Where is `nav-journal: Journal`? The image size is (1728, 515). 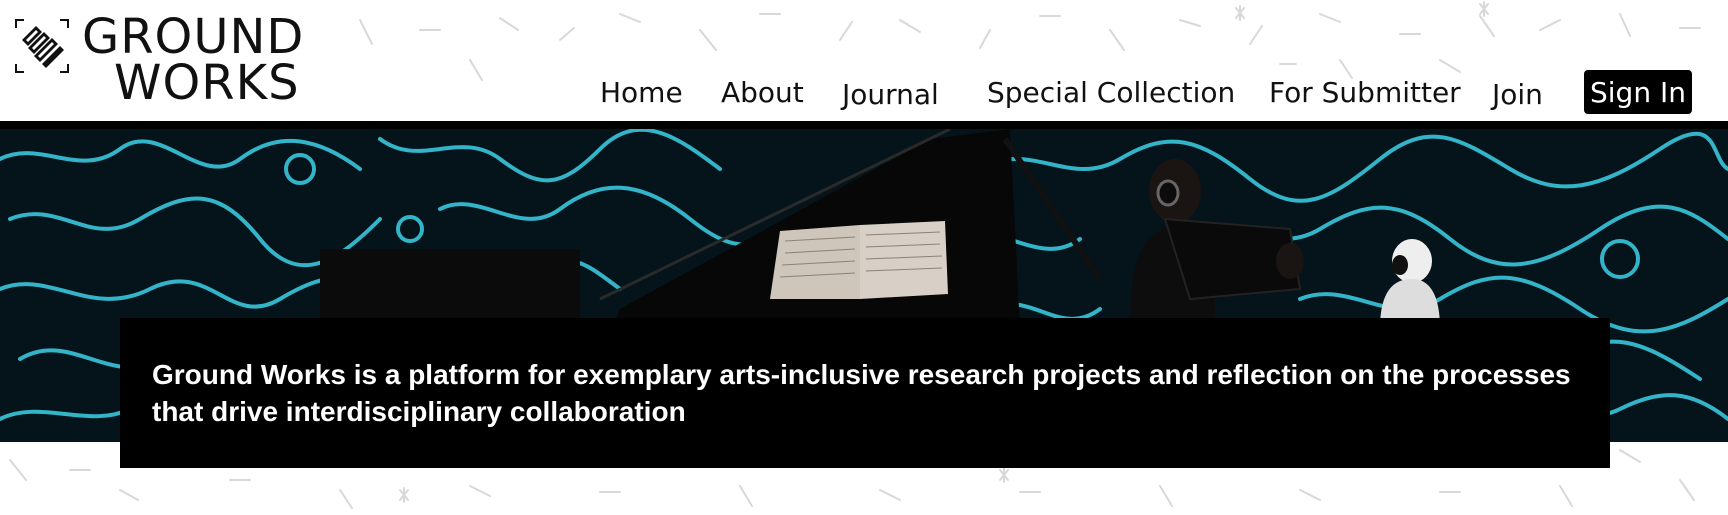 nav-journal: Journal is located at coordinates (890, 94).